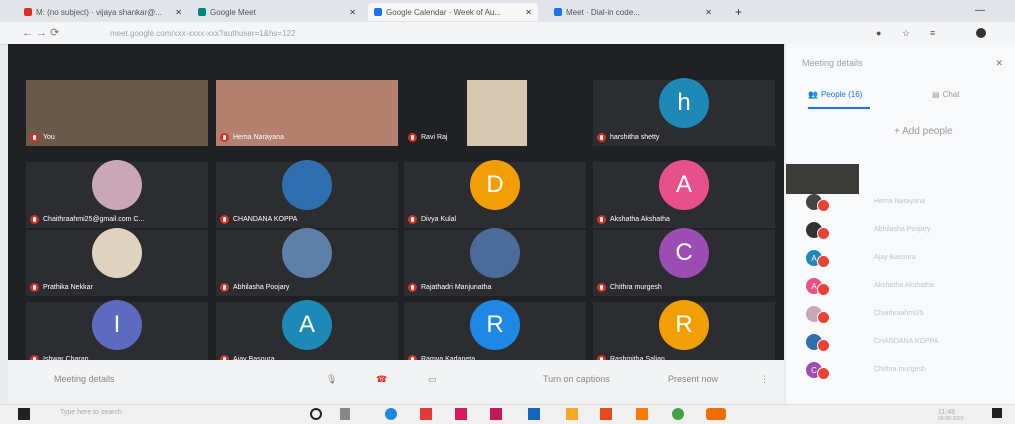  I want to click on mic-button: 🎙, so click(331, 379).